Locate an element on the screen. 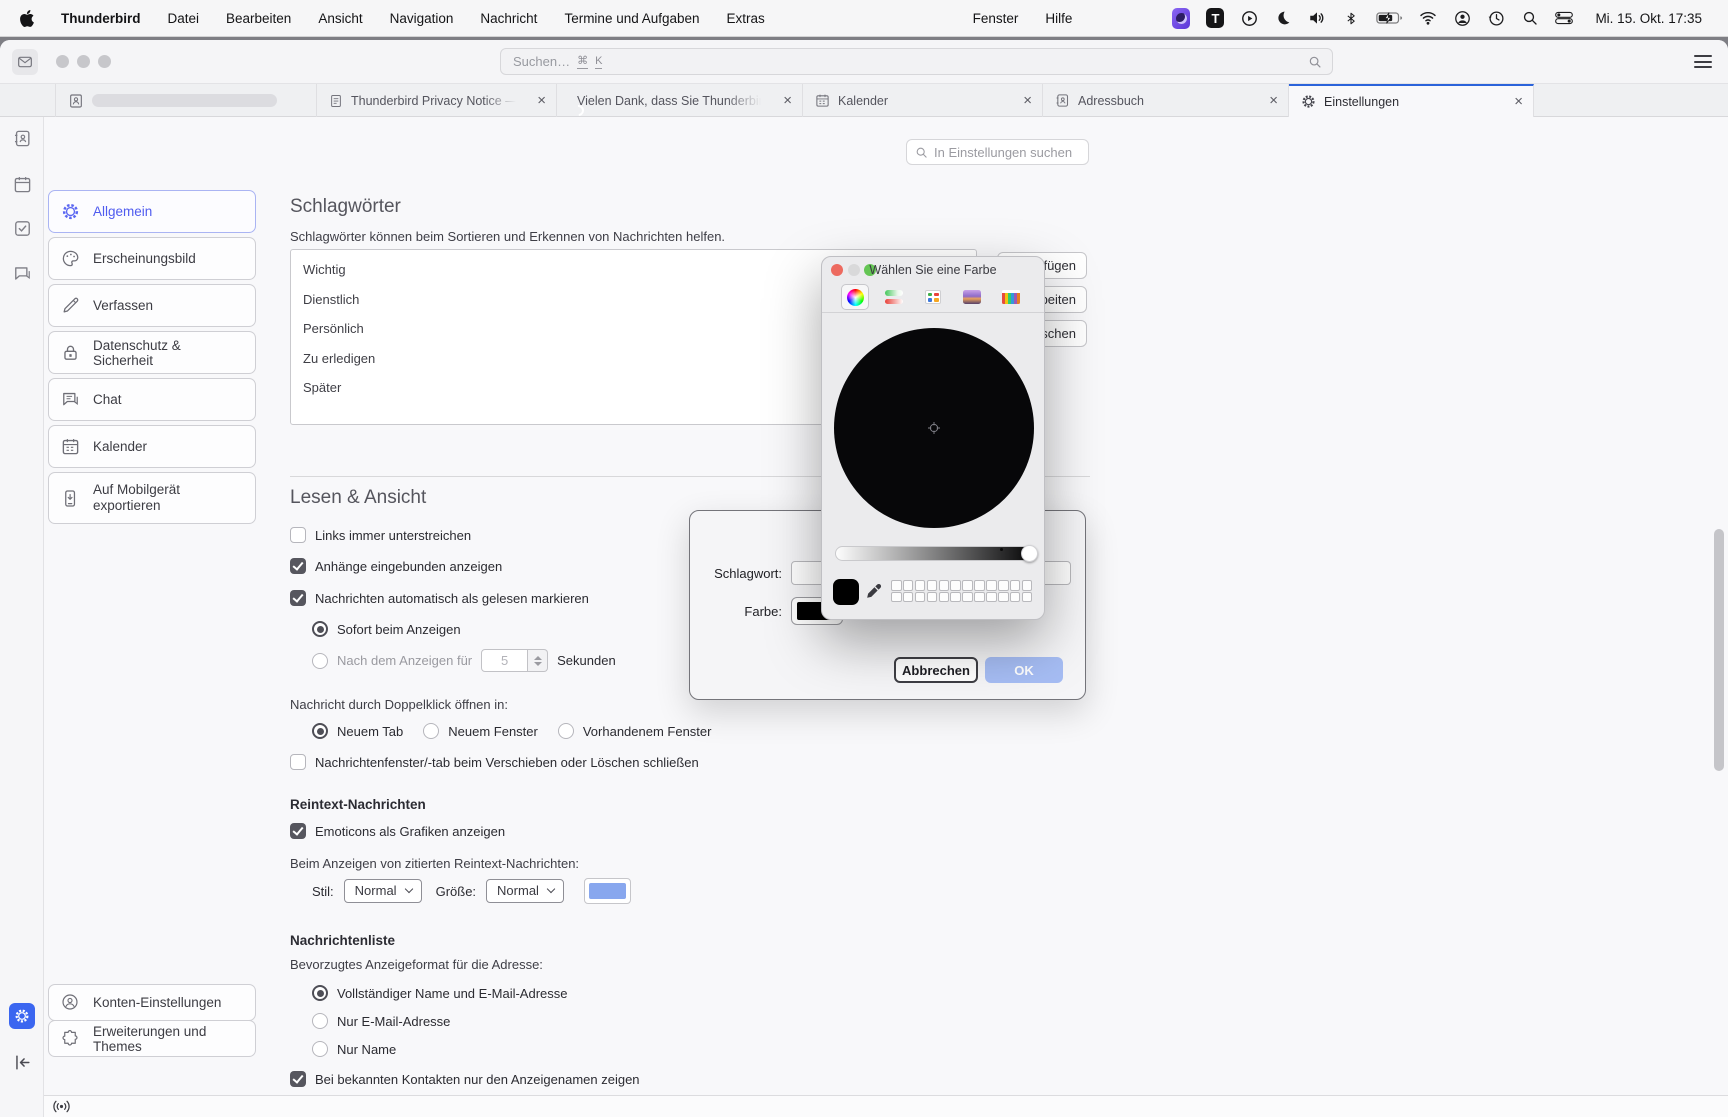  sidebar-item-konten: Konten-Einstellungen is located at coordinates (152, 1002).